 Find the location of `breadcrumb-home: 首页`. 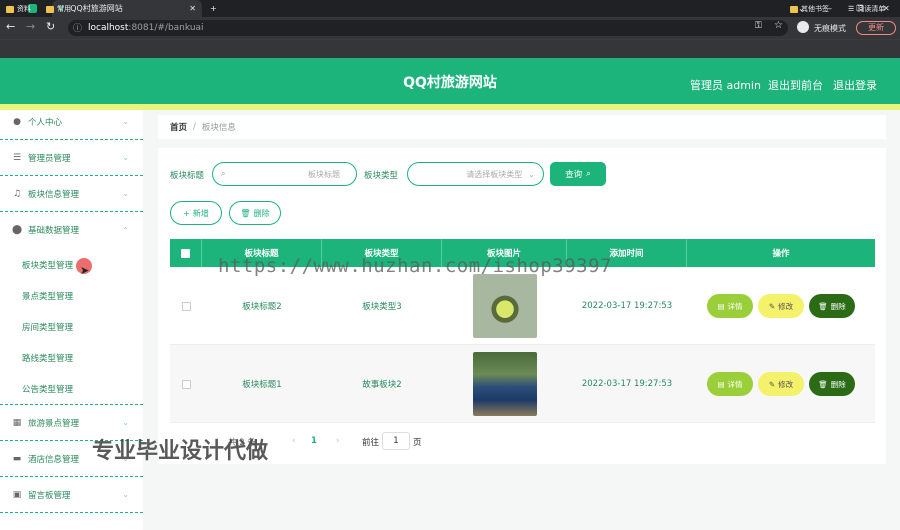

breadcrumb-home: 首页 is located at coordinates (178, 127).